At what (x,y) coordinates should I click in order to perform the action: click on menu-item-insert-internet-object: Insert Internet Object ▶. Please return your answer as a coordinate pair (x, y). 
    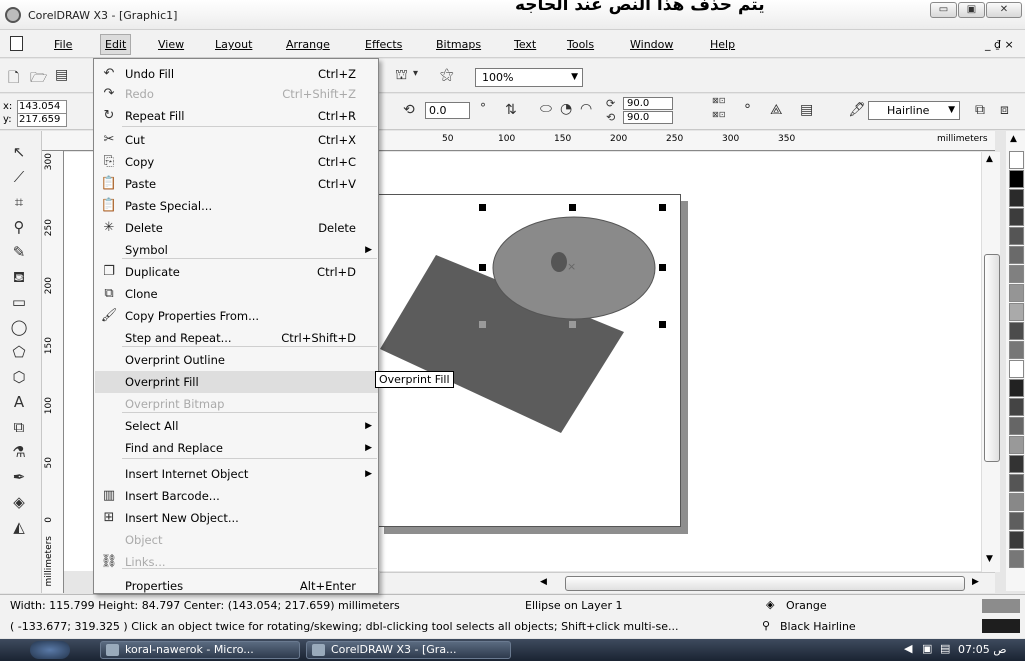
    Looking at the image, I should click on (236, 474).